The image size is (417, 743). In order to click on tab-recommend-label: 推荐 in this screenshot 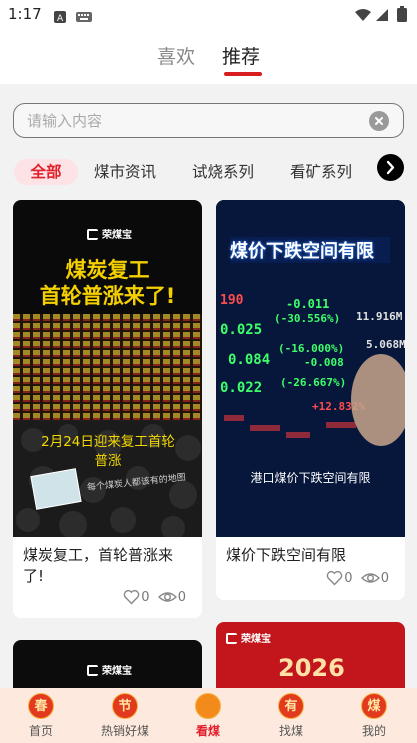, I will do `click(241, 57)`.